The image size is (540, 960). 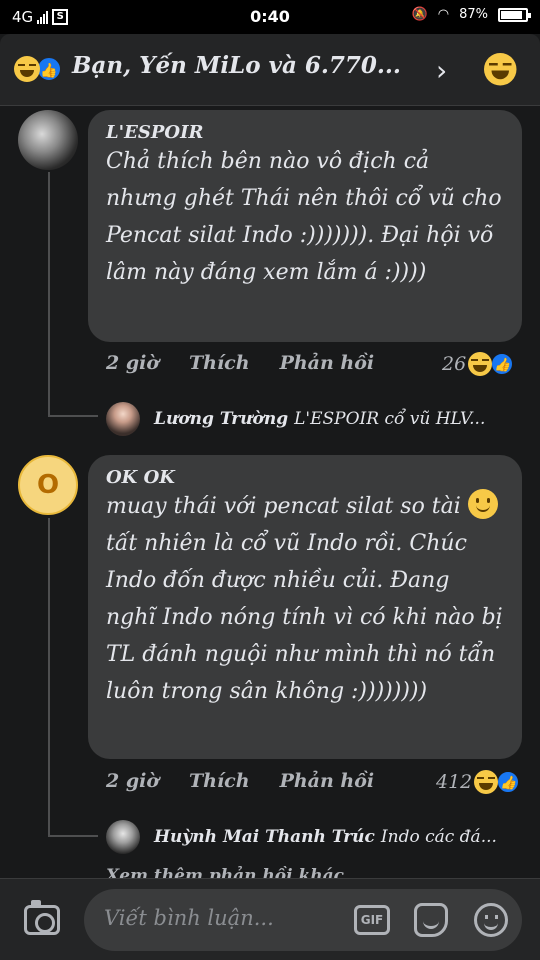 What do you see at coordinates (443, 14) in the screenshot?
I see `wifi-icon: ◠` at bounding box center [443, 14].